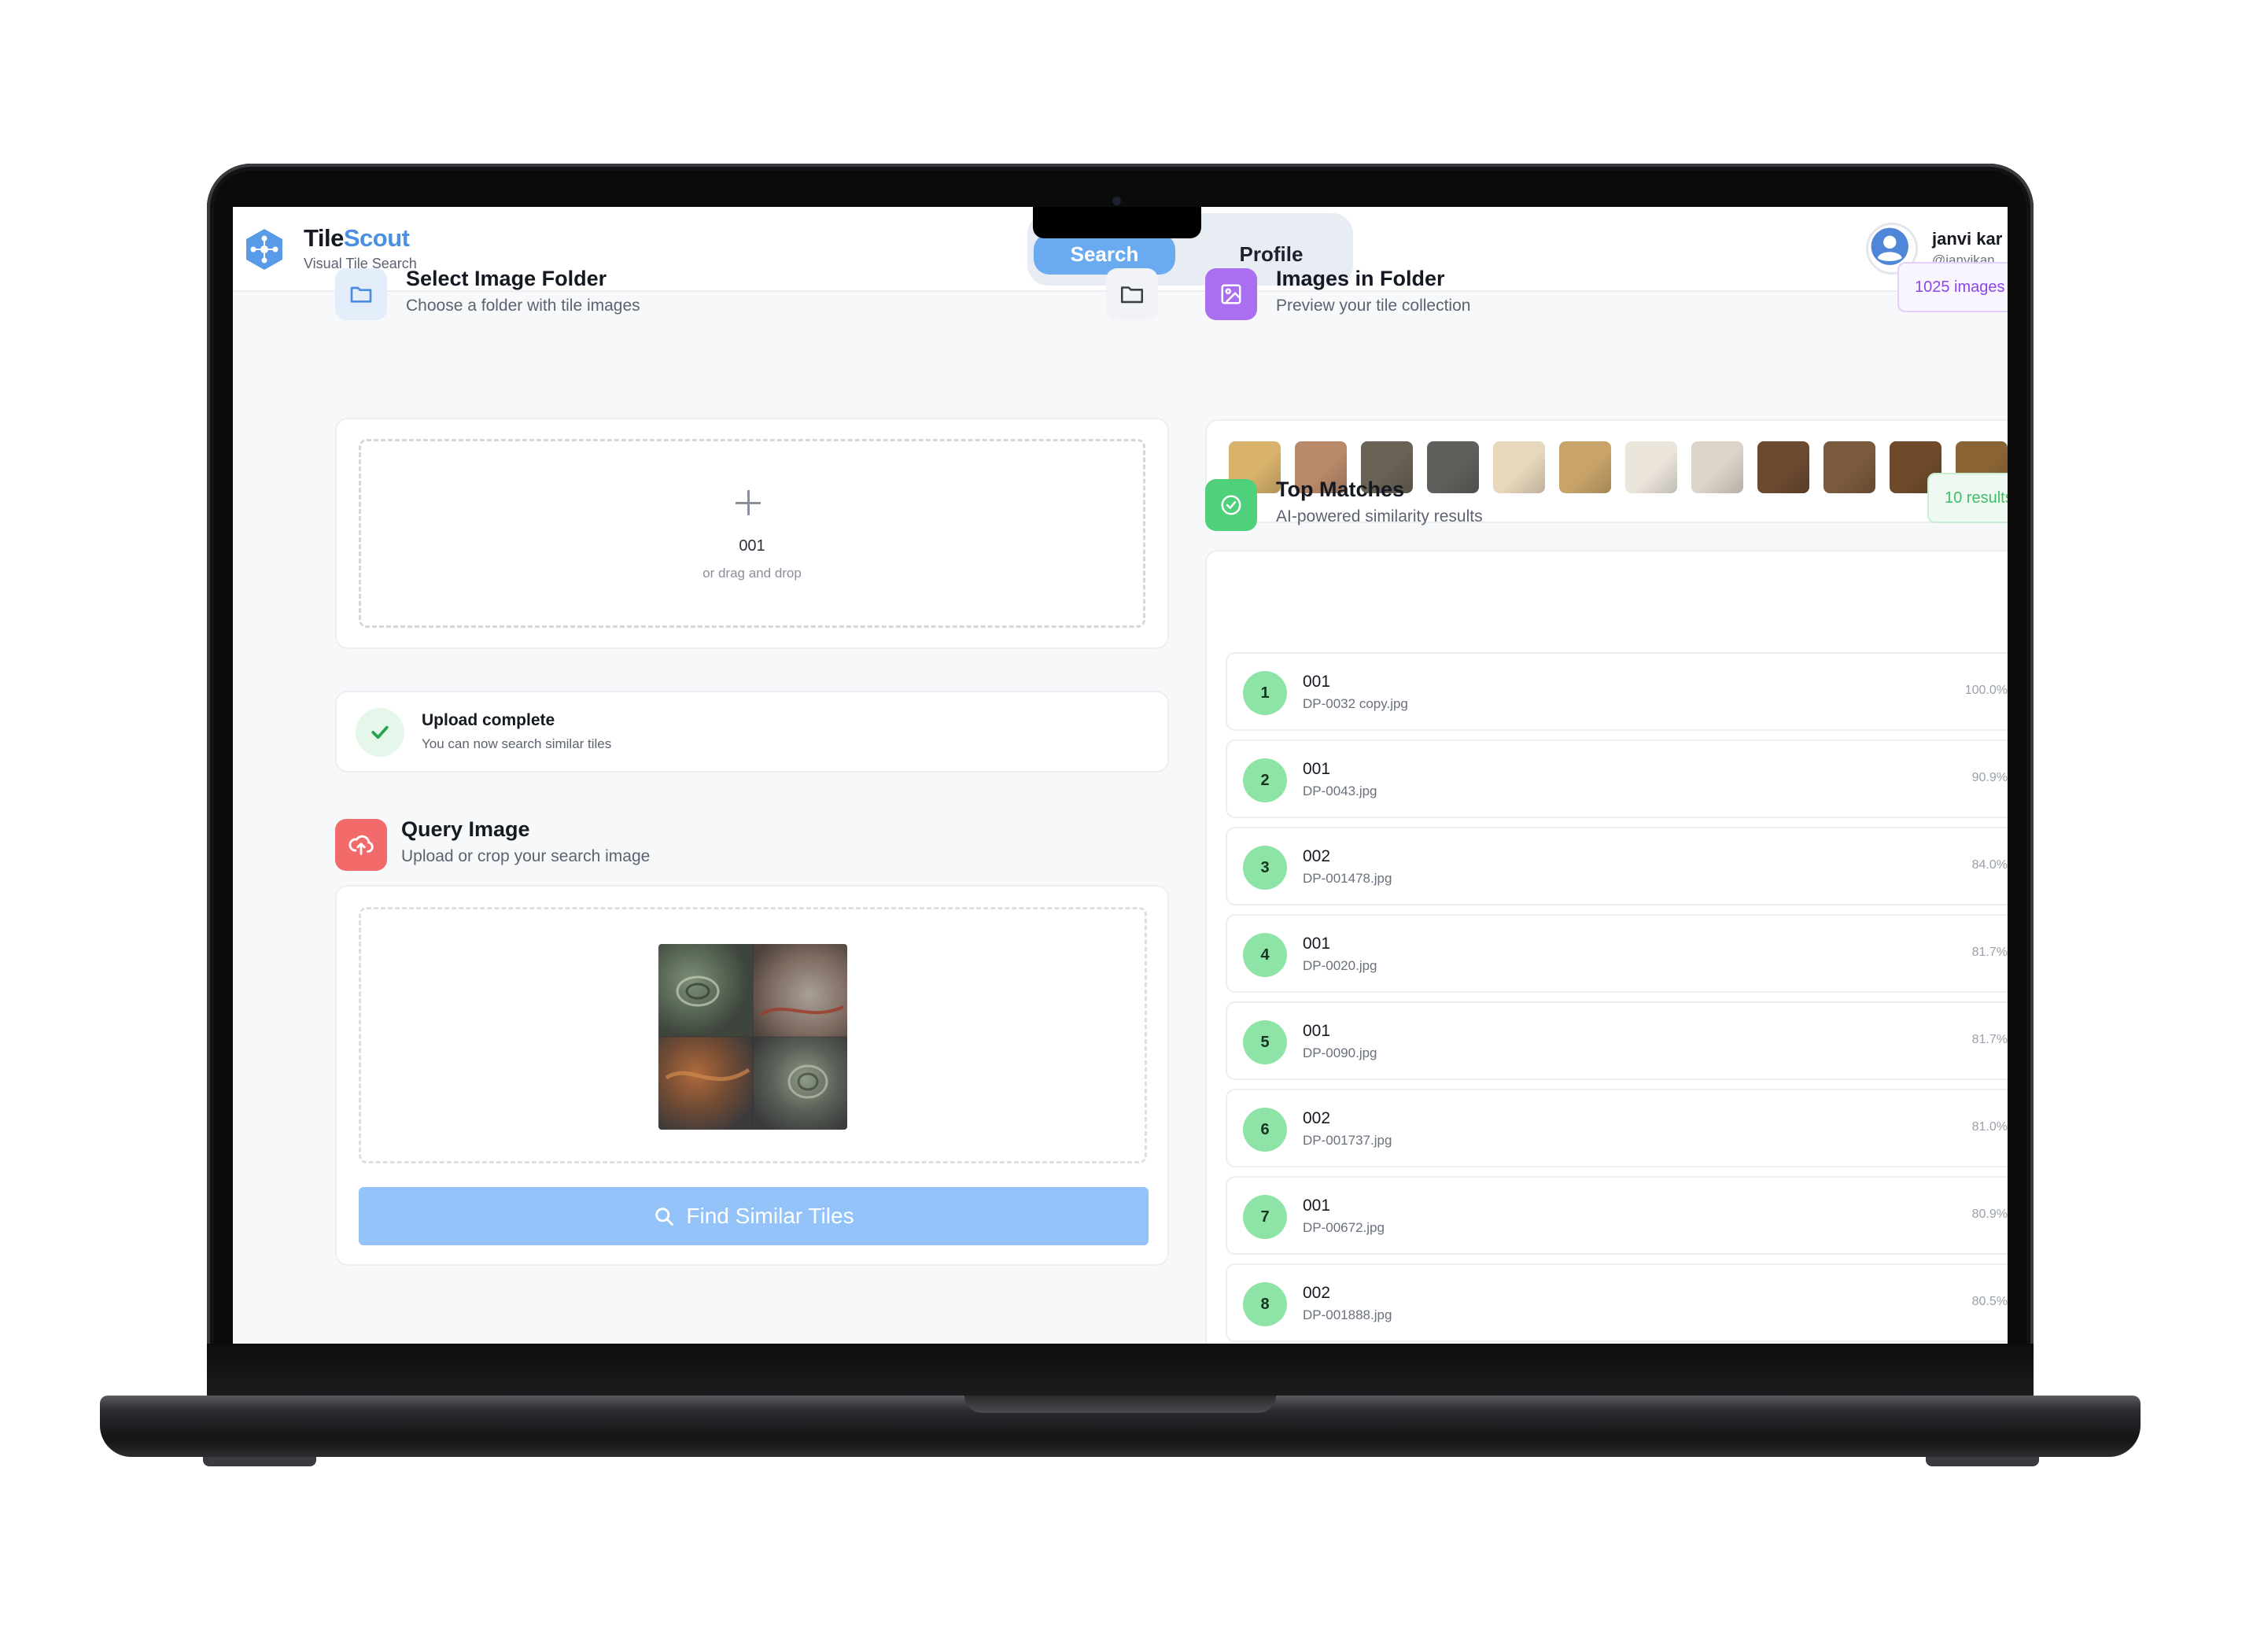 The height and width of the screenshot is (1652, 2242). What do you see at coordinates (1379, 516) in the screenshot?
I see `matches-section-subtitle: AI-powered similarity results` at bounding box center [1379, 516].